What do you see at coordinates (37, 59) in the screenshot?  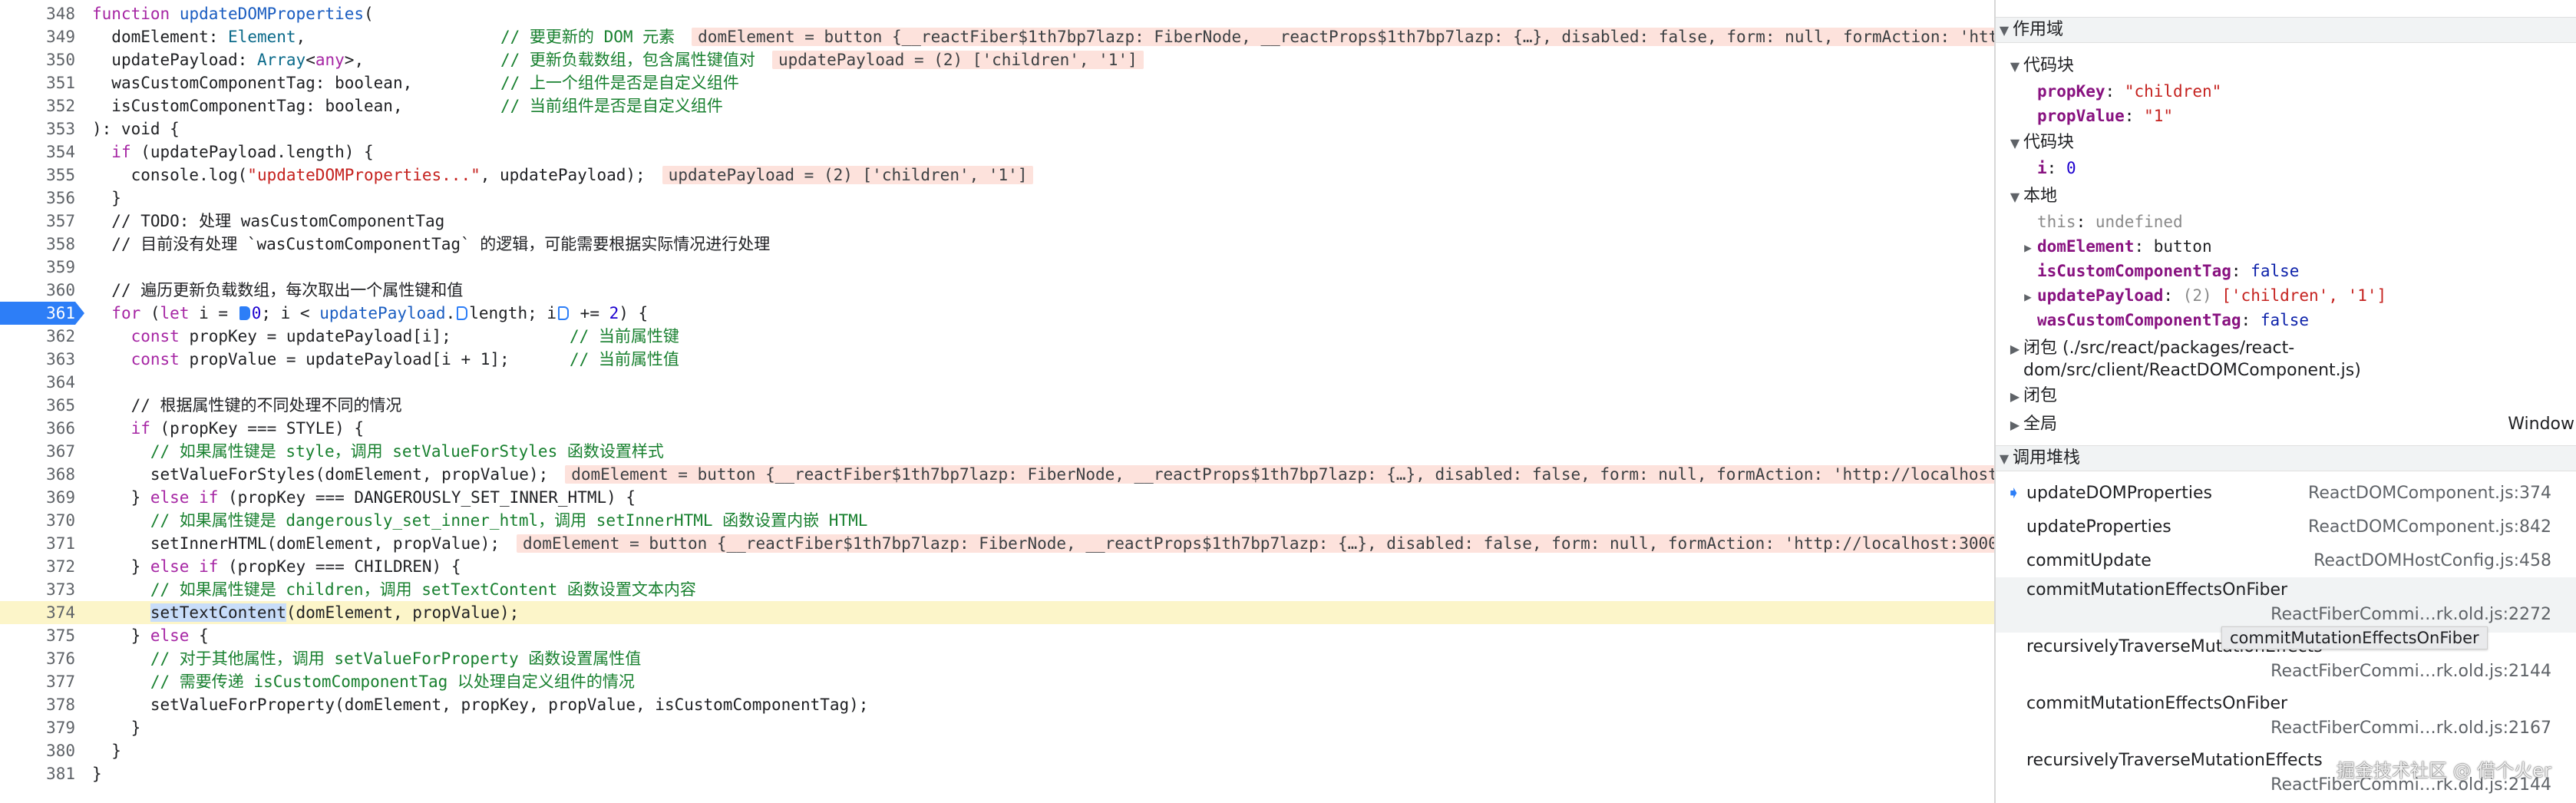 I see `line-number: 350` at bounding box center [37, 59].